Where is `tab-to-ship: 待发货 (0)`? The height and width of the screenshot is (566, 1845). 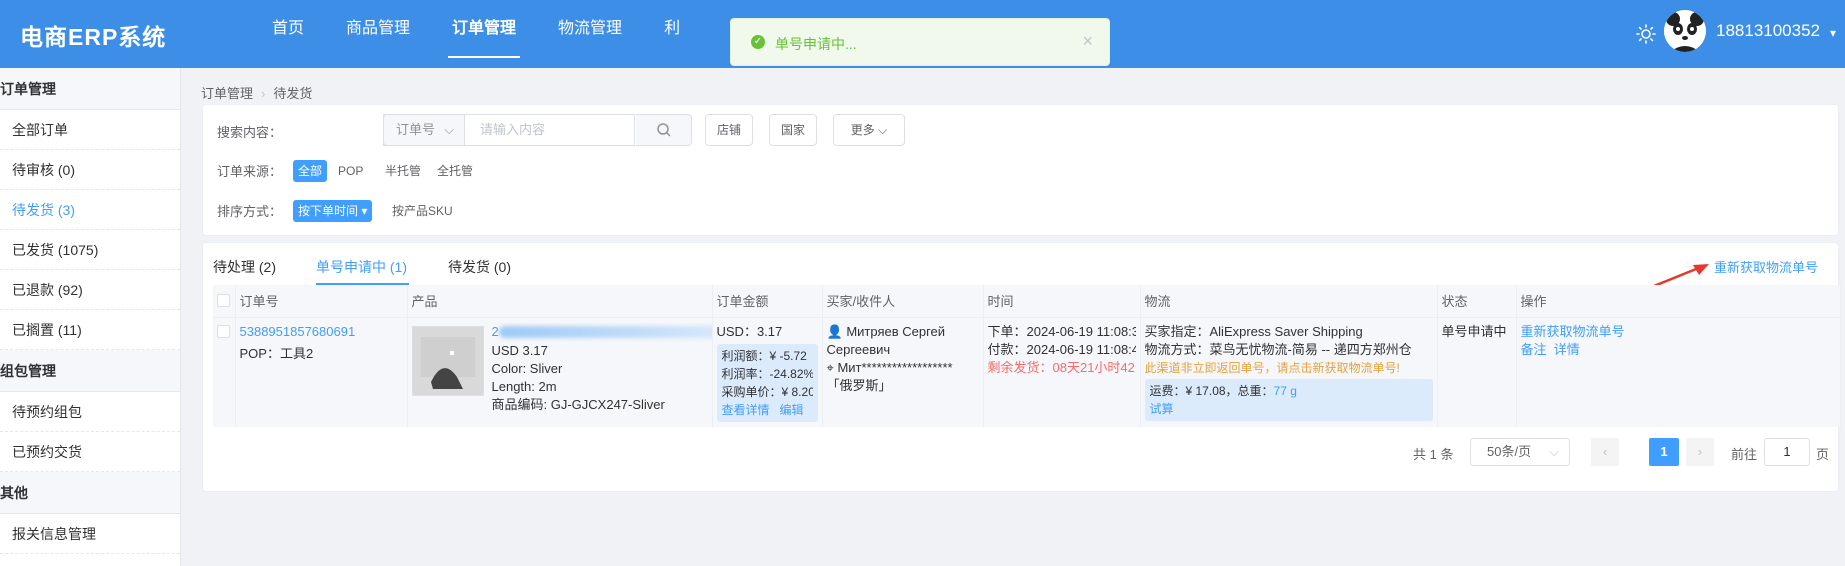
tab-to-ship: 待发货 (0) is located at coordinates (479, 267).